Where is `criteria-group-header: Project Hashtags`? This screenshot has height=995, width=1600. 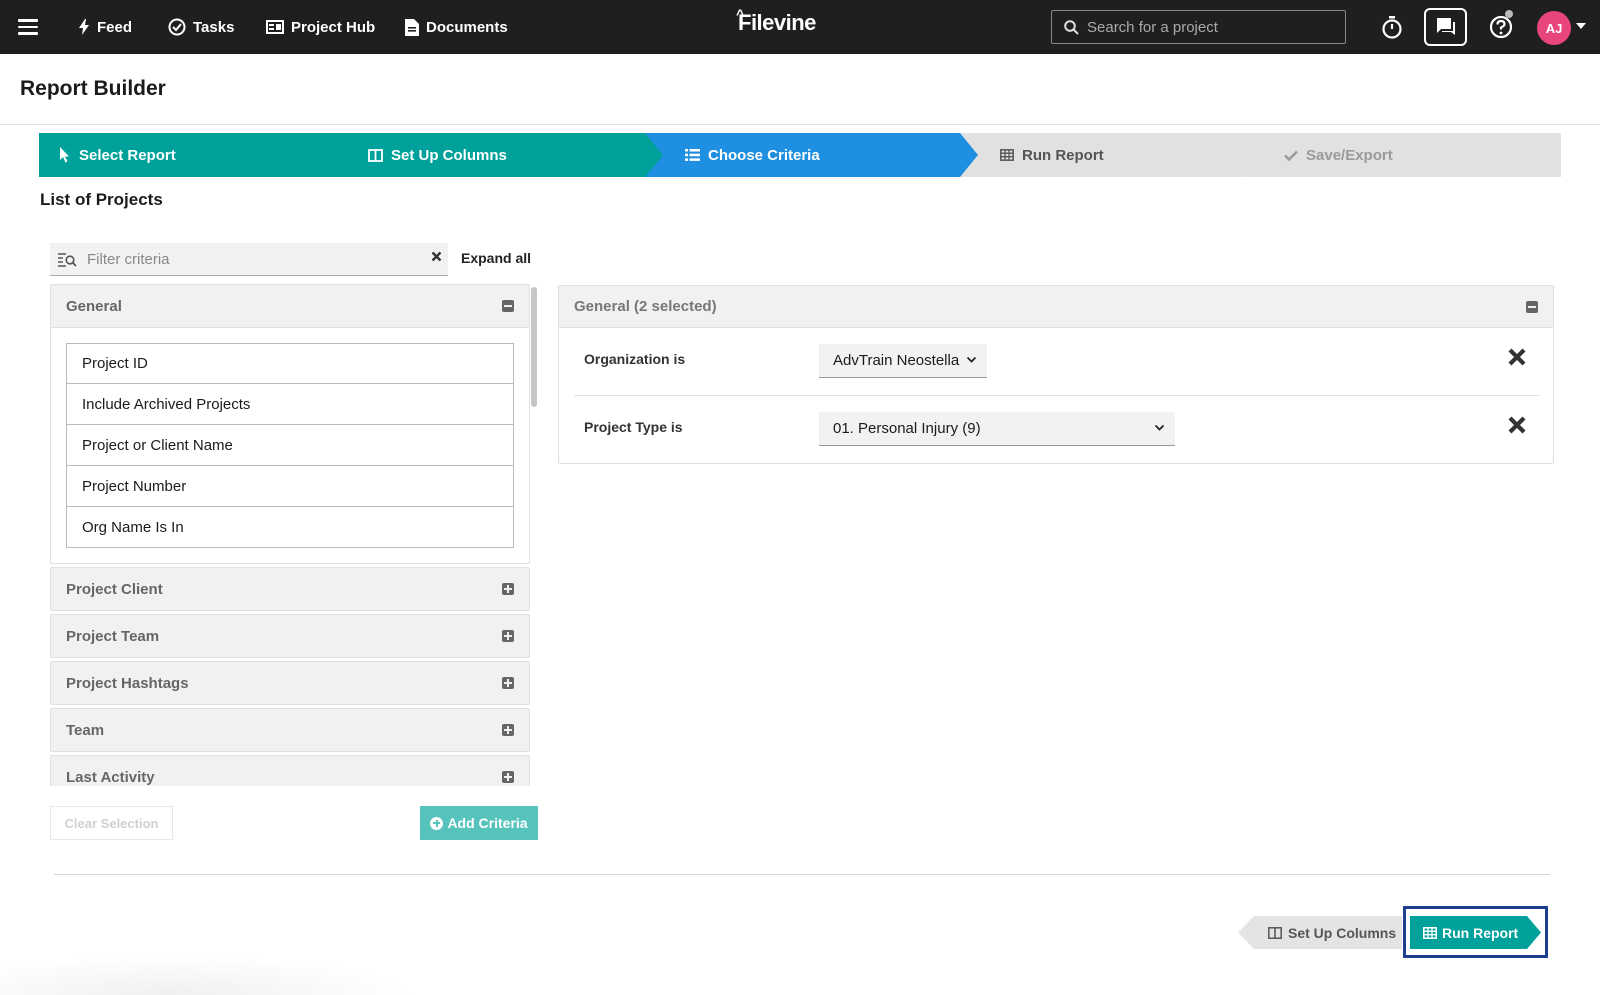
criteria-group-header: Project Hashtags is located at coordinates (290, 683).